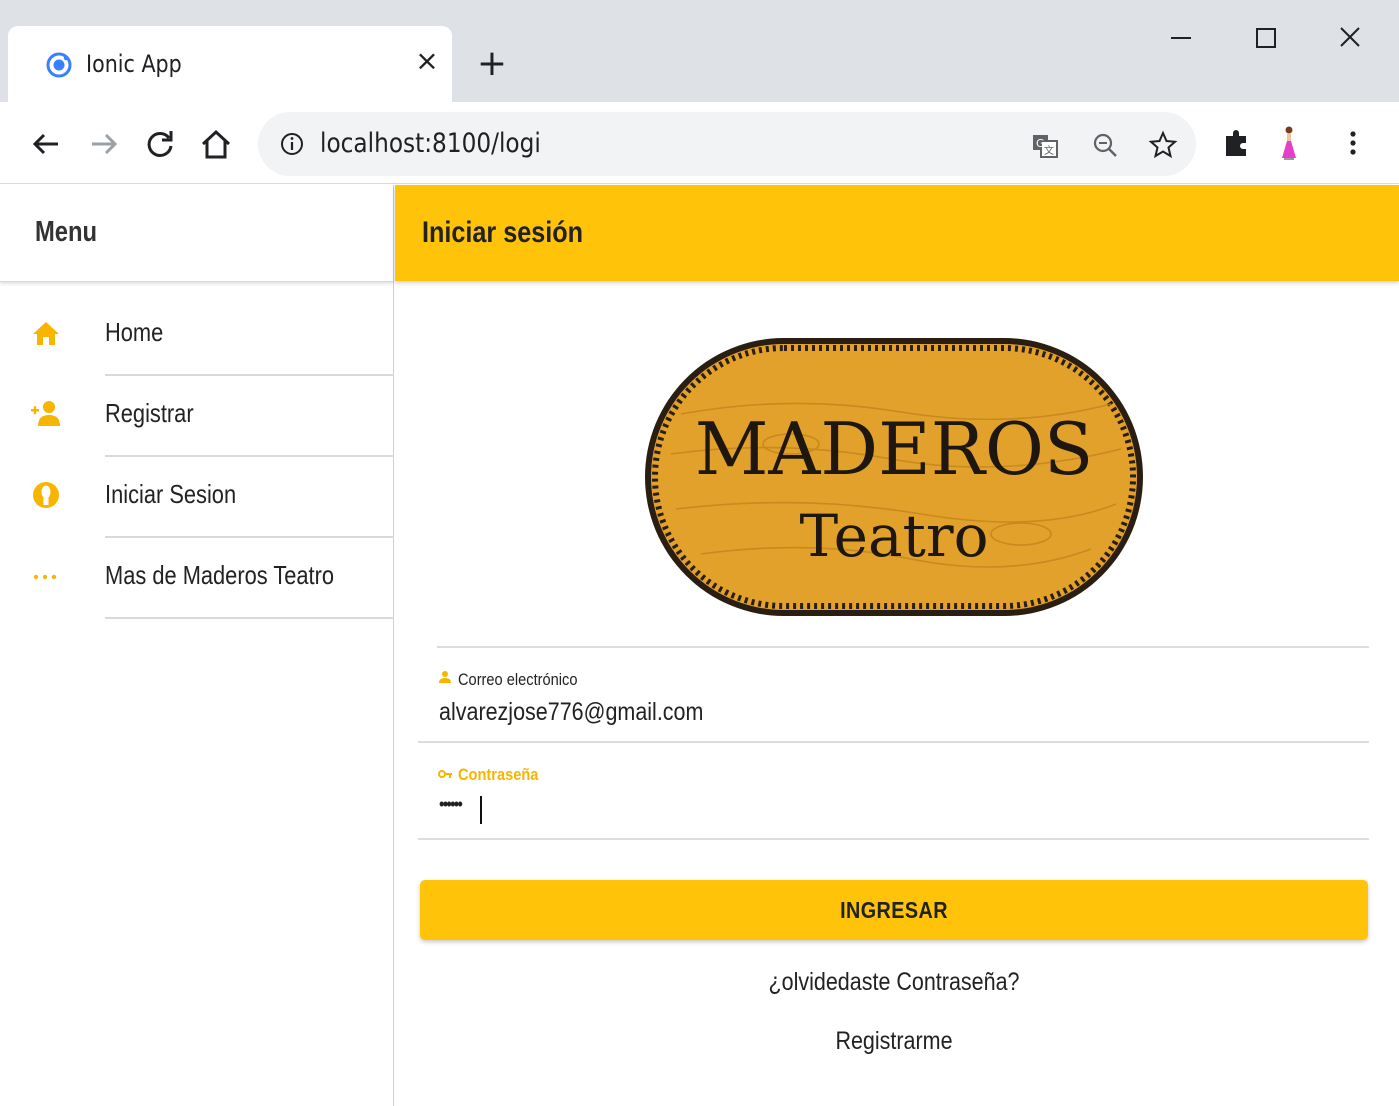 The image size is (1399, 1106). What do you see at coordinates (503, 232) in the screenshot?
I see `page-title: Iniciar sesión` at bounding box center [503, 232].